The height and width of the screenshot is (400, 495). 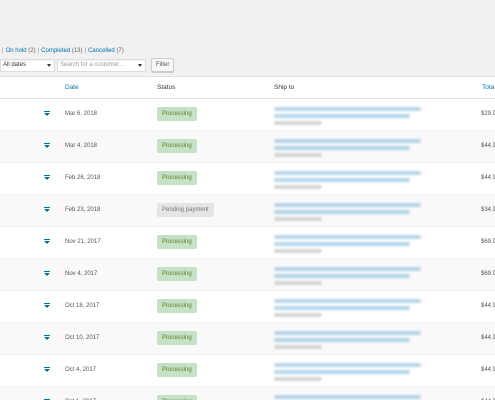 What do you see at coordinates (81, 370) in the screenshot?
I see `order-date: Oct 4, 2017` at bounding box center [81, 370].